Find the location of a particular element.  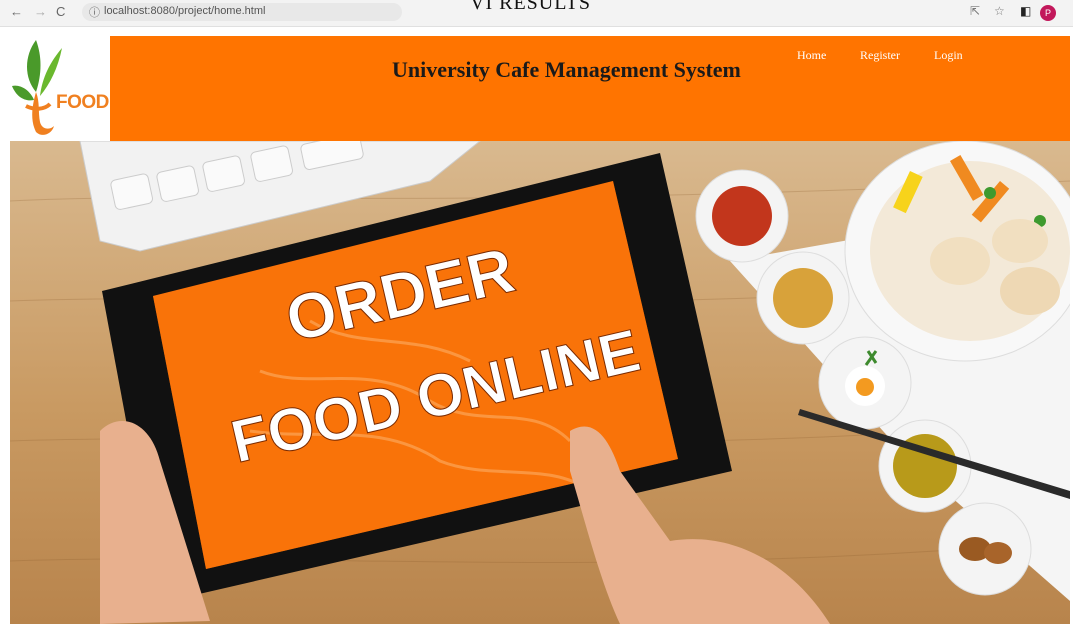

pastry-plate-image is located at coordinates (985, 549).